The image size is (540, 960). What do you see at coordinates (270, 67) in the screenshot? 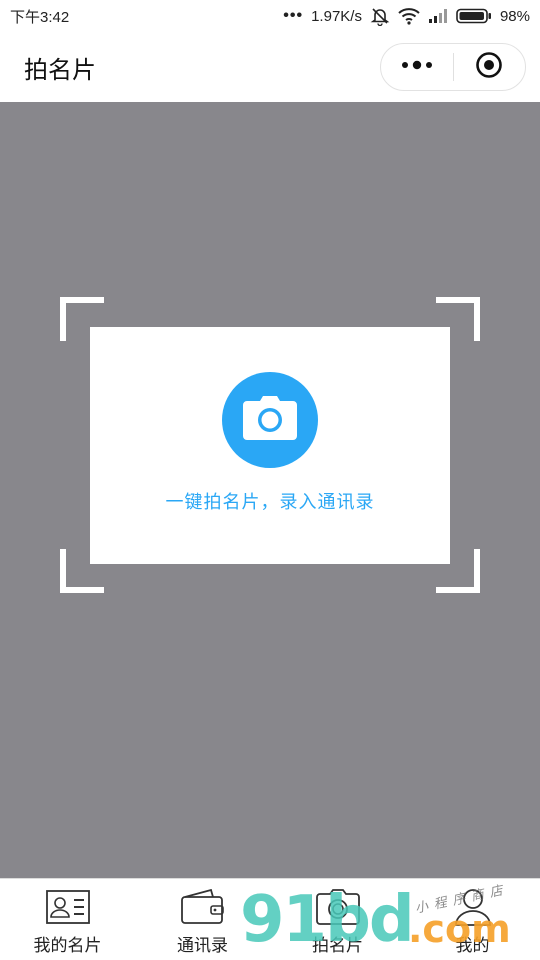
I see `nav-bar: 拍名片` at bounding box center [270, 67].